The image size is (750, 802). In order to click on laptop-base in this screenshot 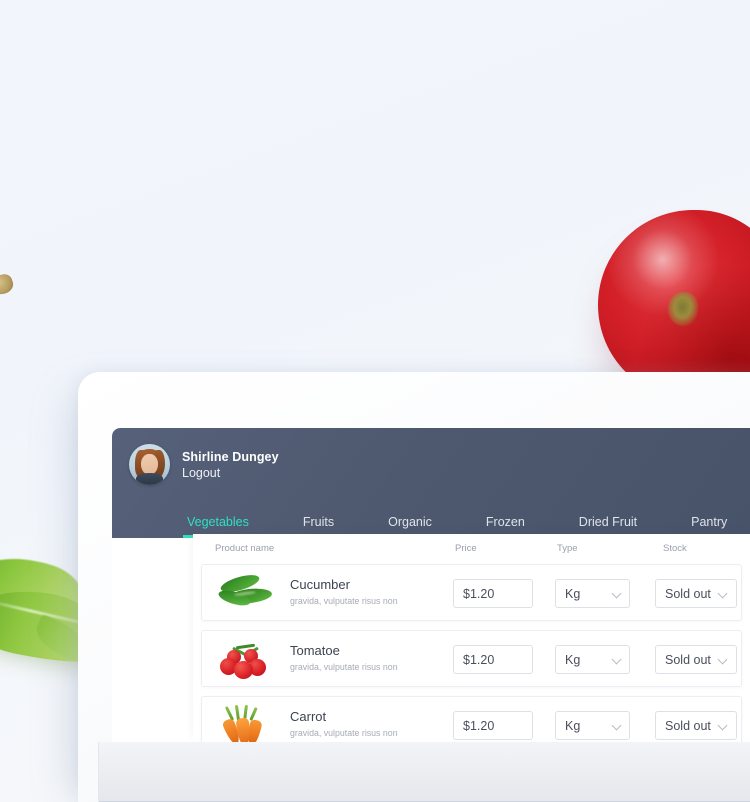, I will do `click(424, 772)`.